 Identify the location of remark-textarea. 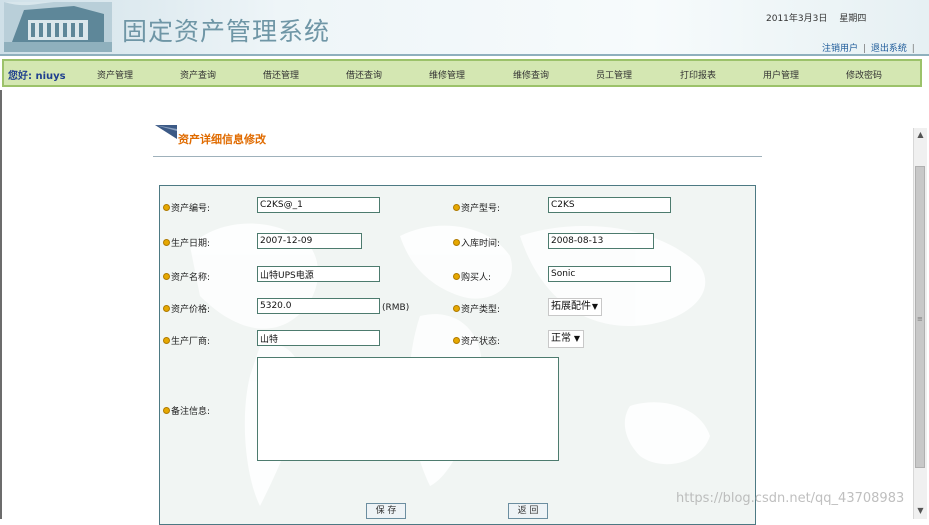
(408, 409).